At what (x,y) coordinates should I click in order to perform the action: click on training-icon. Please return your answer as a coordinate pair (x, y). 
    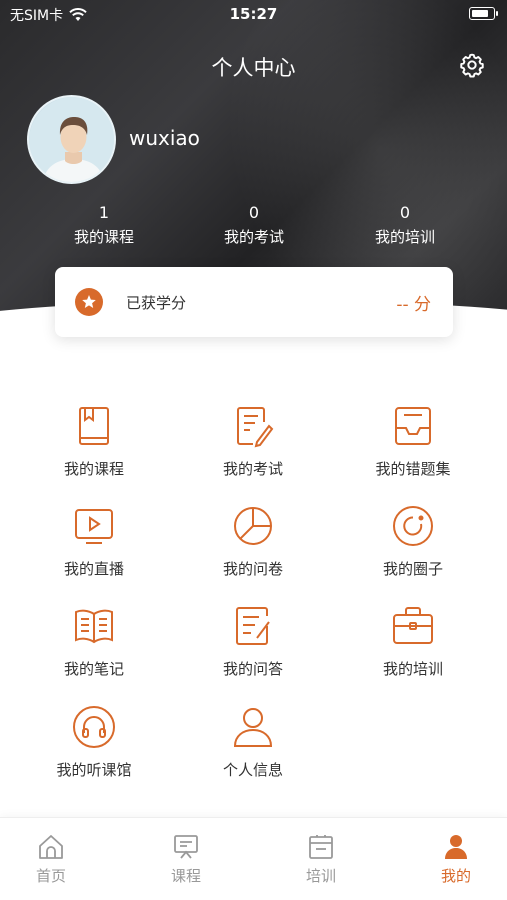
    Looking at the image, I should click on (321, 847).